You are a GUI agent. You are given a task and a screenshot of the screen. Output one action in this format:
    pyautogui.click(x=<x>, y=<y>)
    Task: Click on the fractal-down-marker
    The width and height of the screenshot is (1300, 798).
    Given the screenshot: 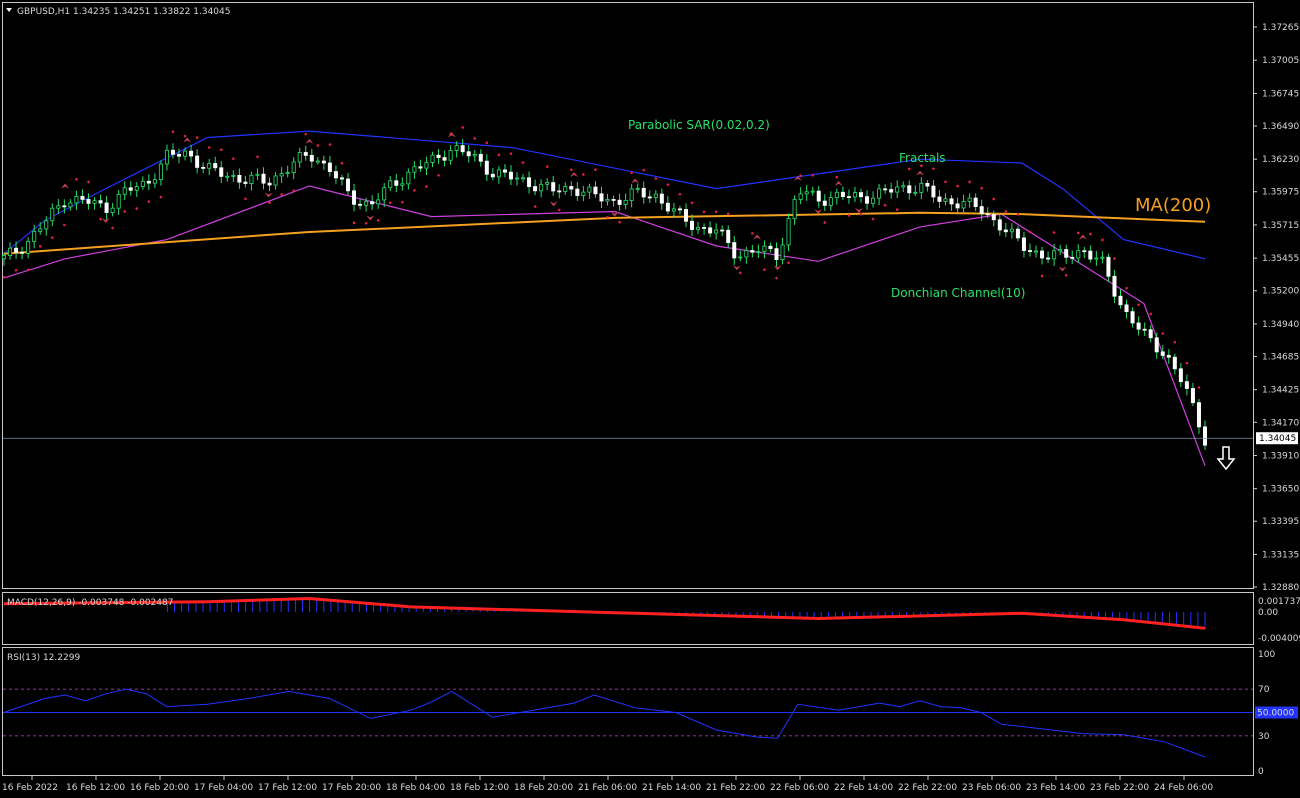 What is the action you would take?
    pyautogui.click(x=370, y=218)
    